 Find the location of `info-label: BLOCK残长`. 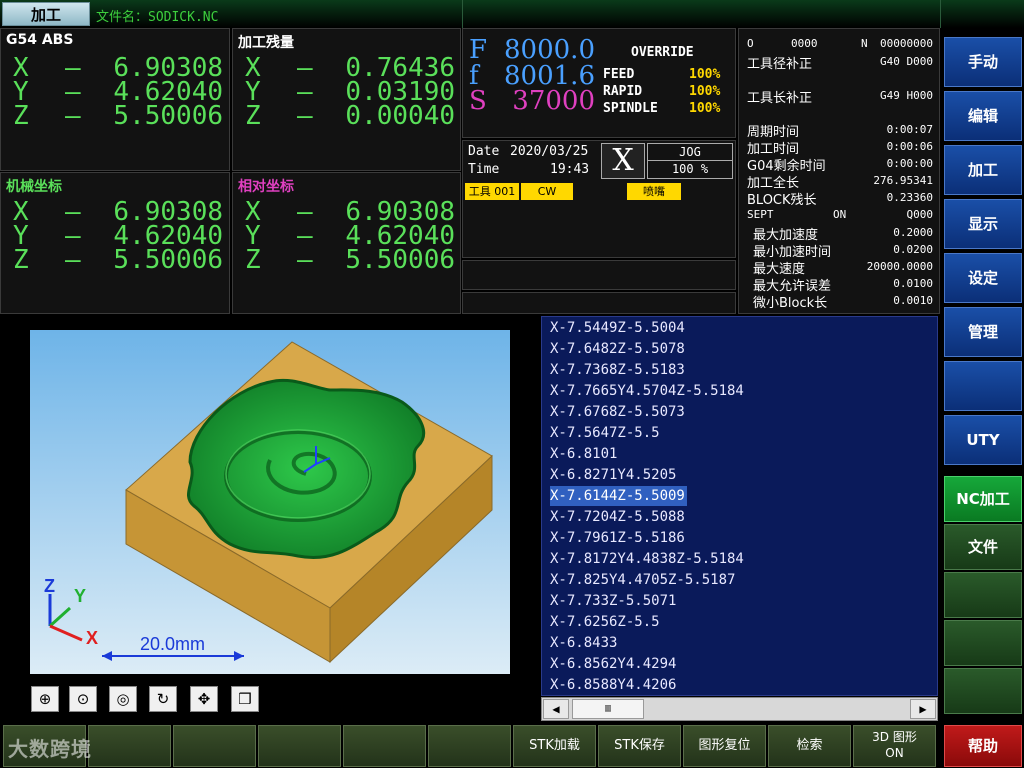

info-label: BLOCK残长 is located at coordinates (782, 200).